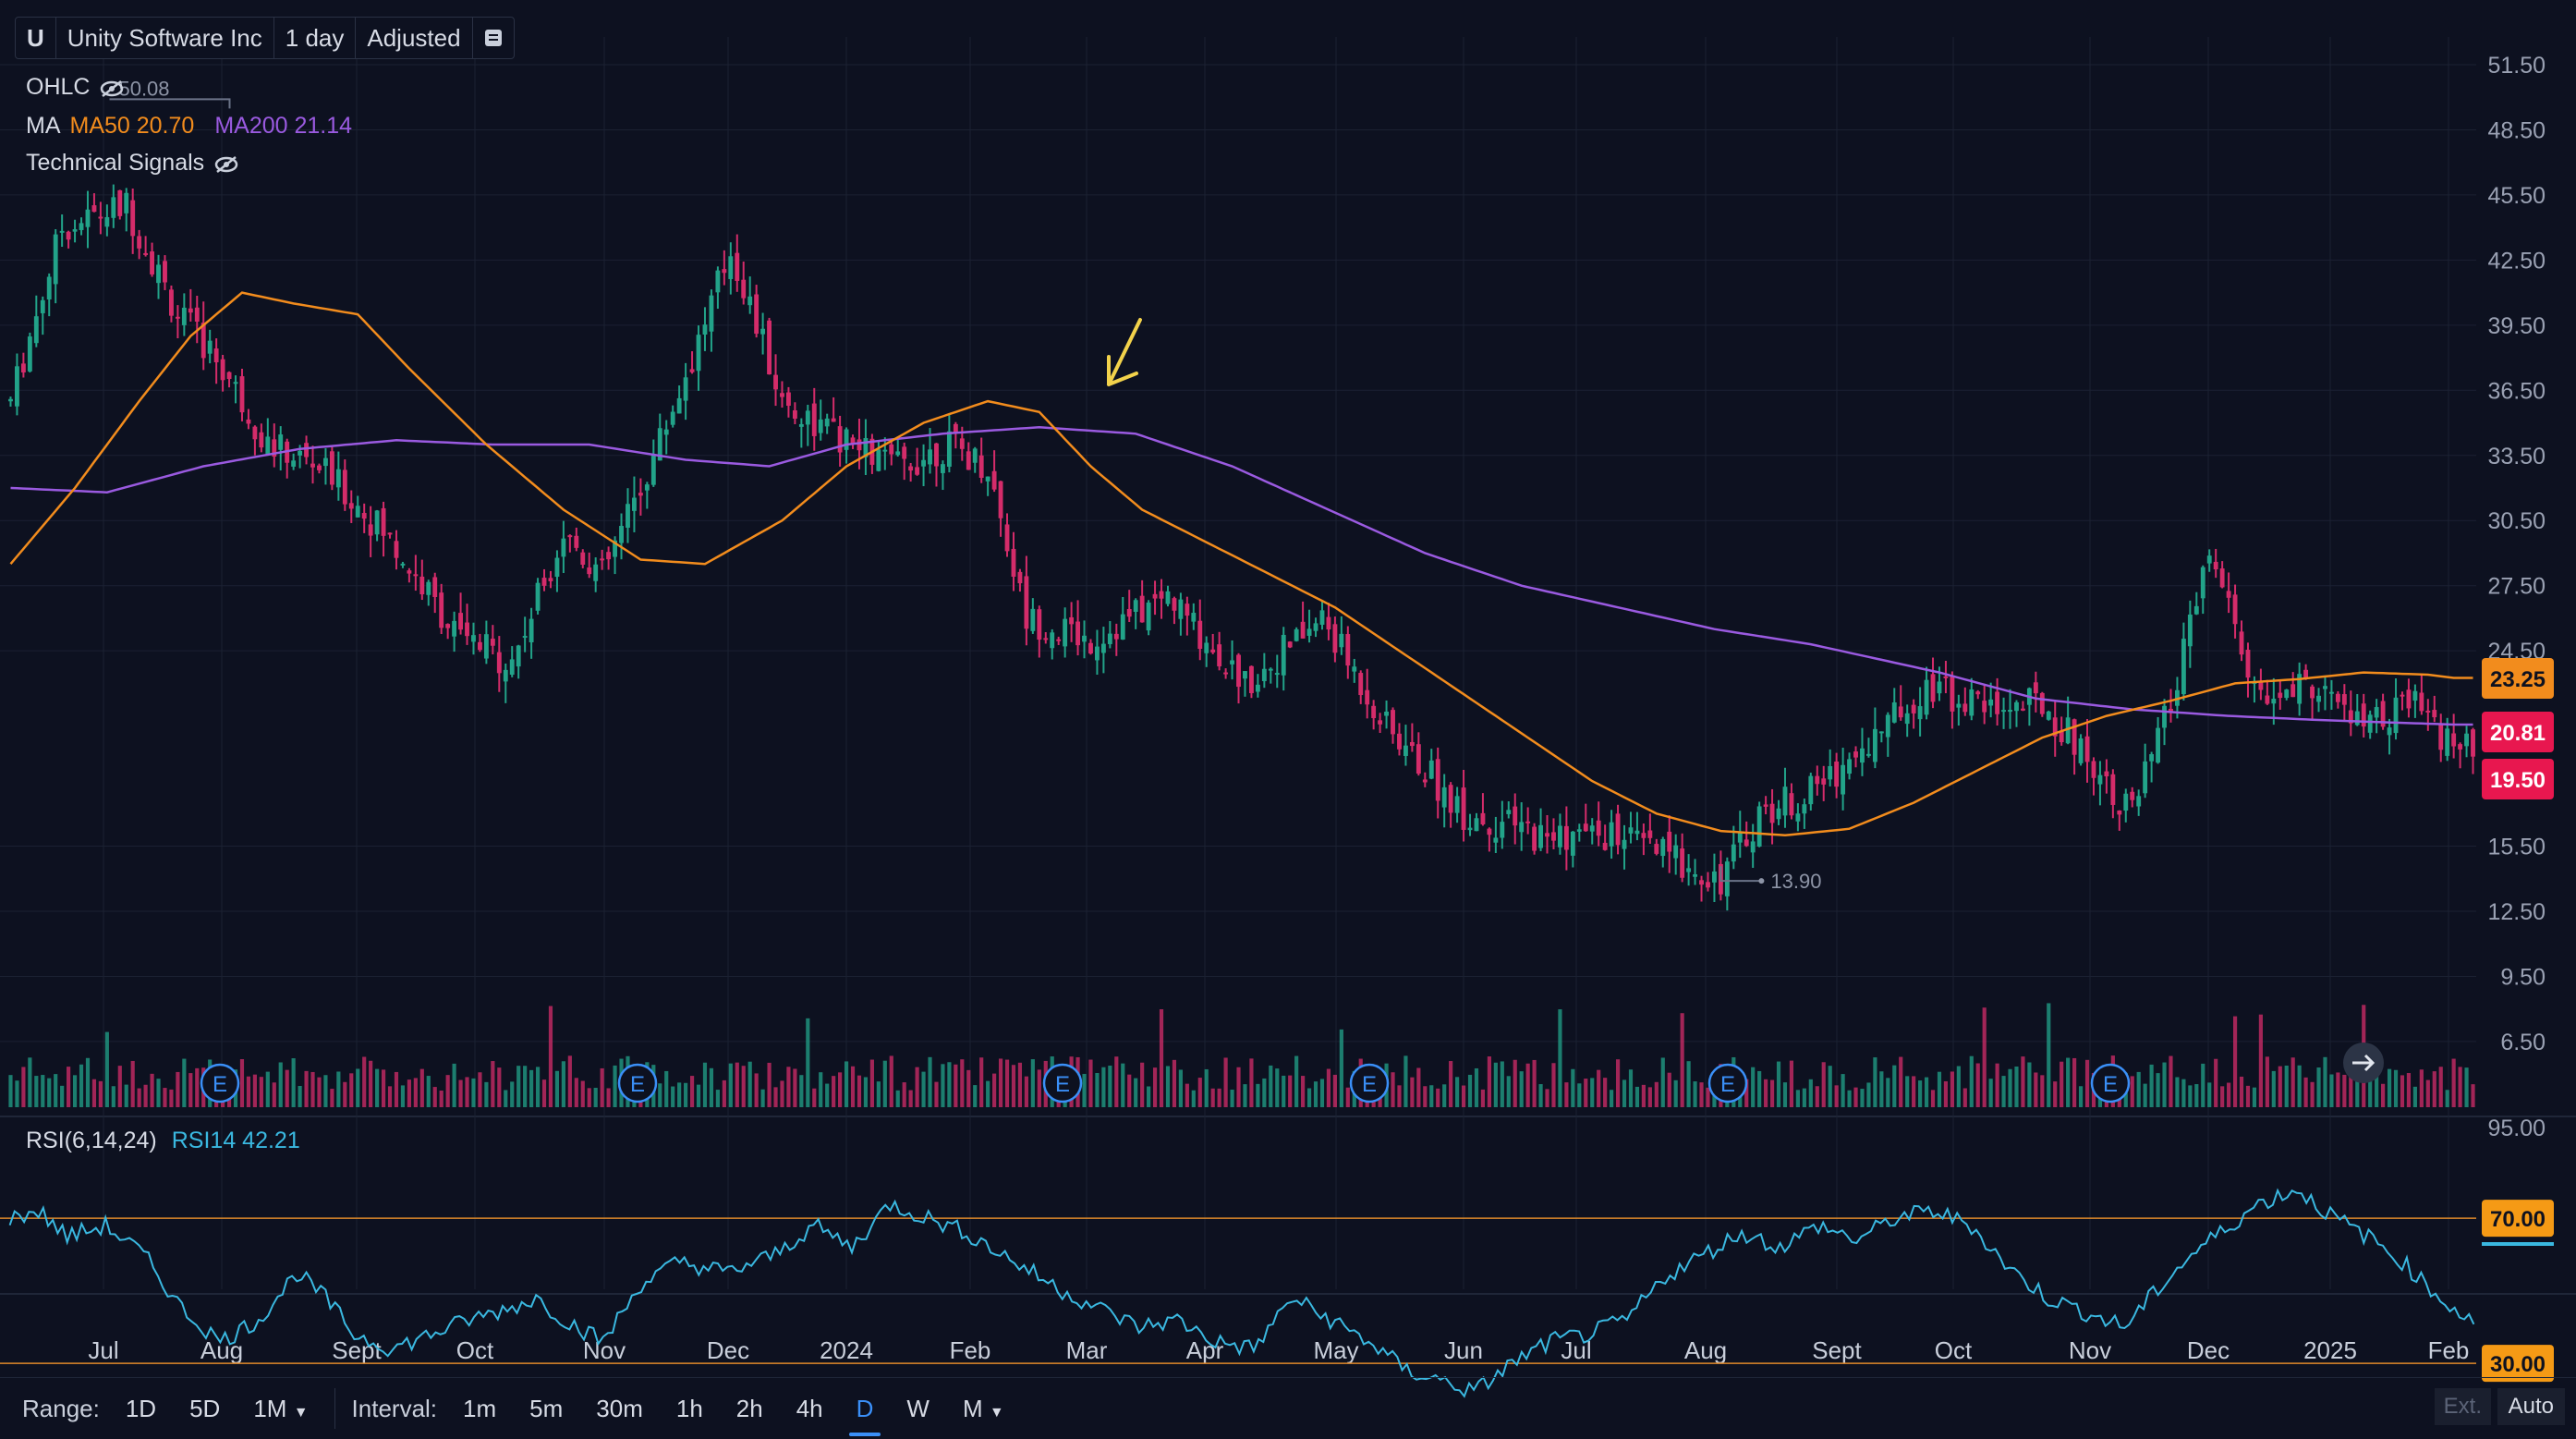 This screenshot has height=1439, width=2576. What do you see at coordinates (2518, 1219) in the screenshot?
I see `rsi-badge-label: 70.00` at bounding box center [2518, 1219].